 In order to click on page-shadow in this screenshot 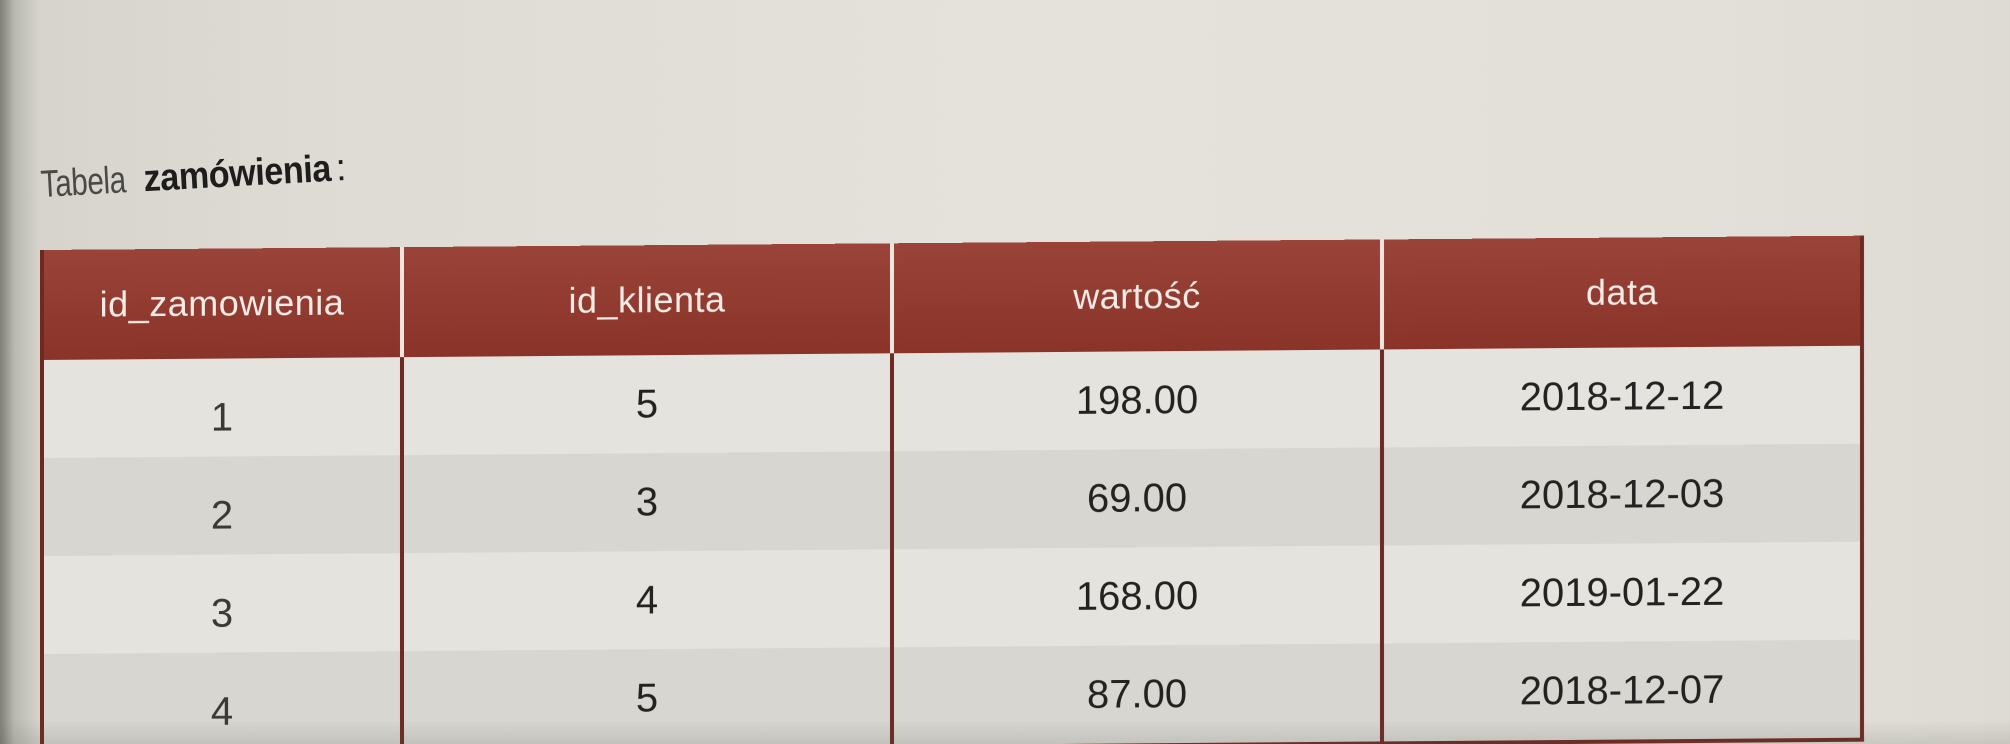, I will do `click(1005, 732)`.